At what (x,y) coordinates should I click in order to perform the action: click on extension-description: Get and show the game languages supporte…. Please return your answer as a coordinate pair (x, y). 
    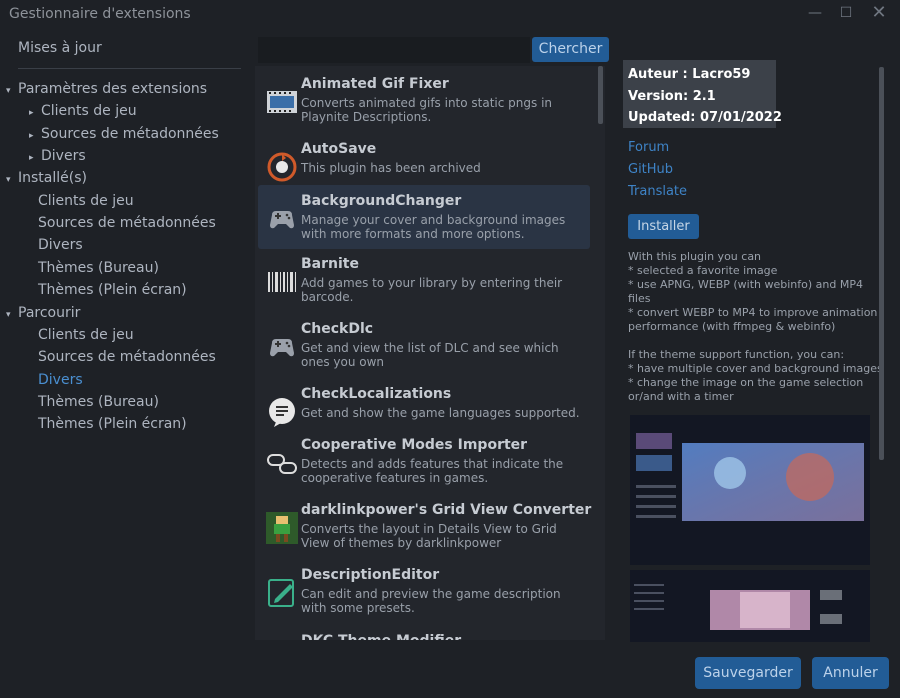
    Looking at the image, I should click on (440, 413).